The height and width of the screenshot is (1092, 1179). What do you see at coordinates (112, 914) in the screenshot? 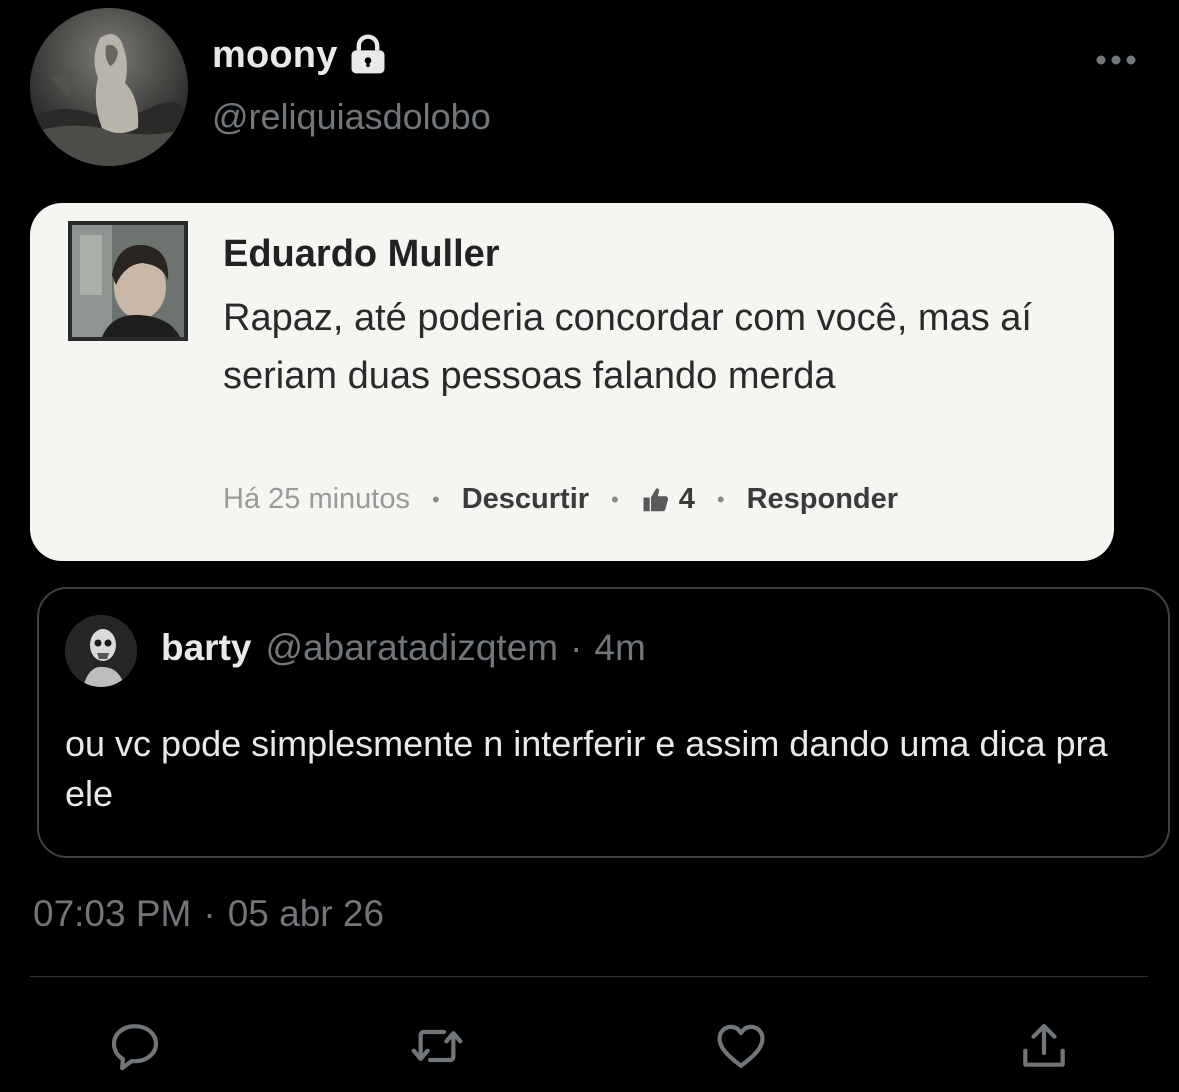
I see `timestamp-time: 07:03 PM` at bounding box center [112, 914].